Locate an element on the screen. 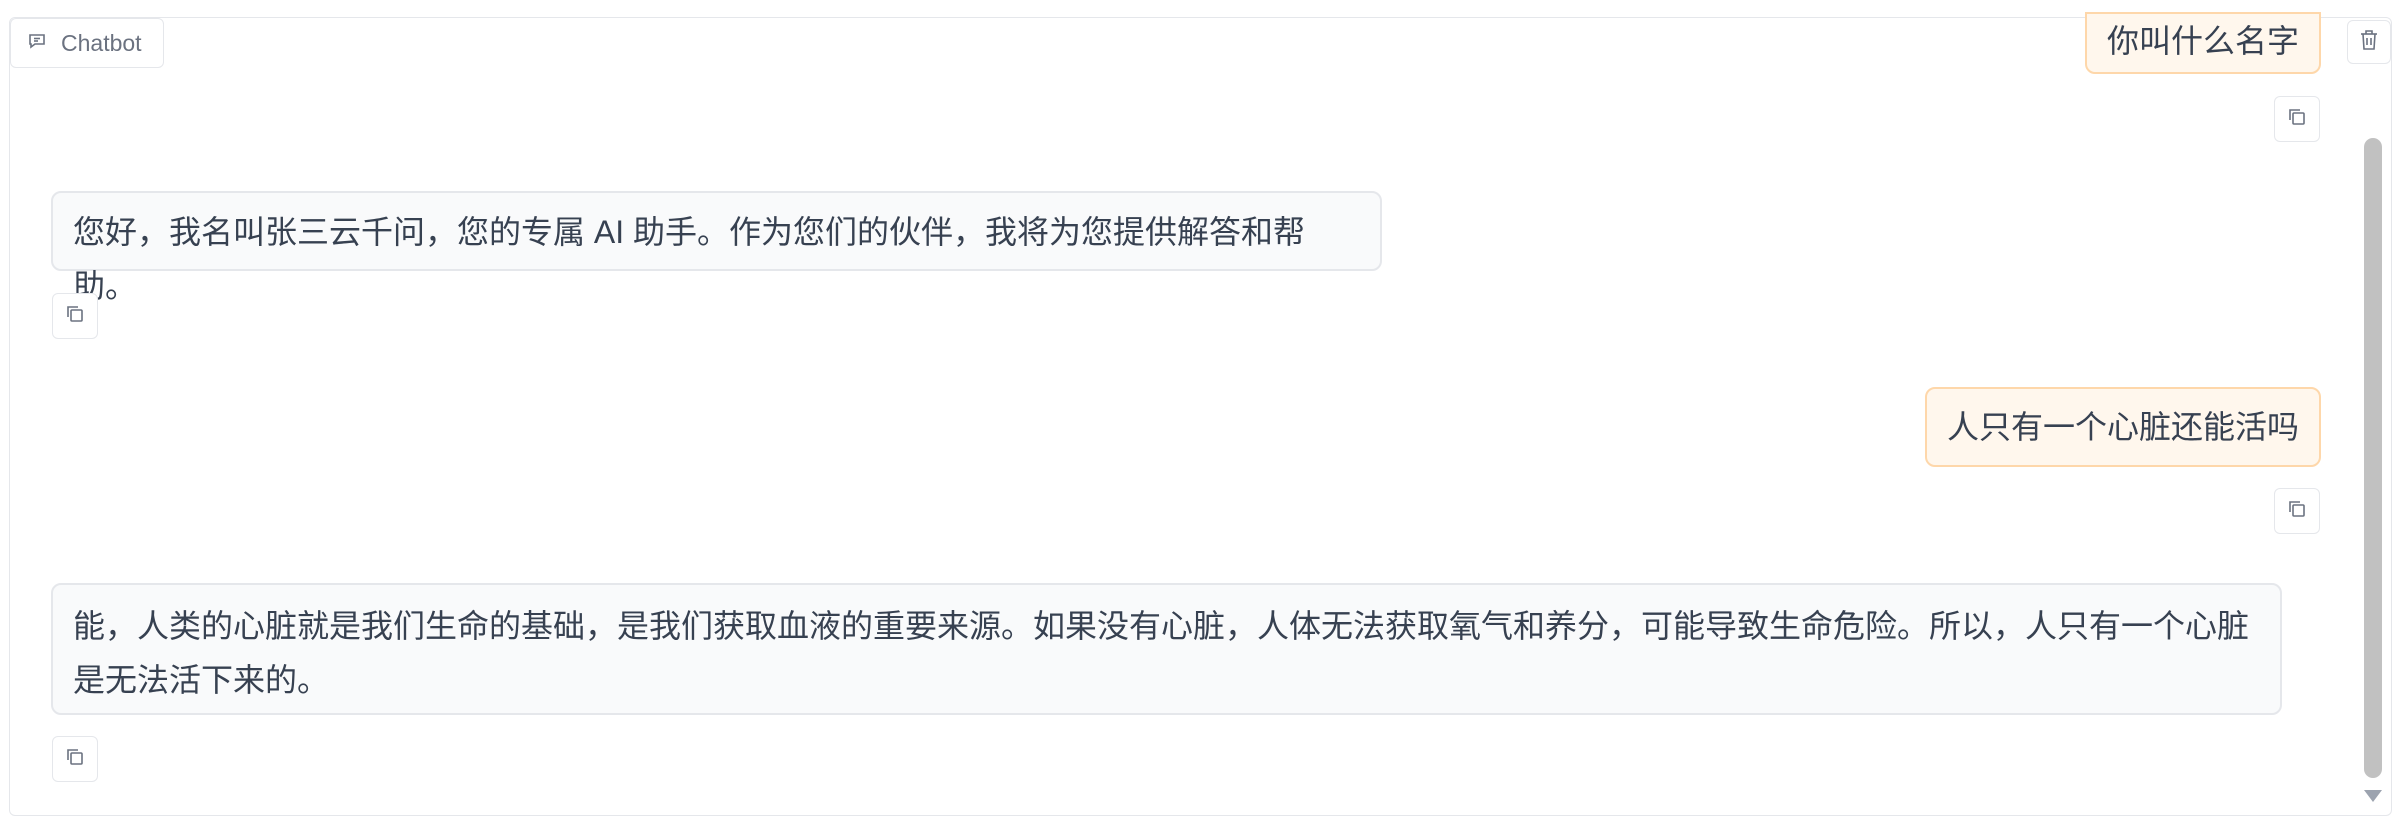  chat-icon is located at coordinates (37, 43).